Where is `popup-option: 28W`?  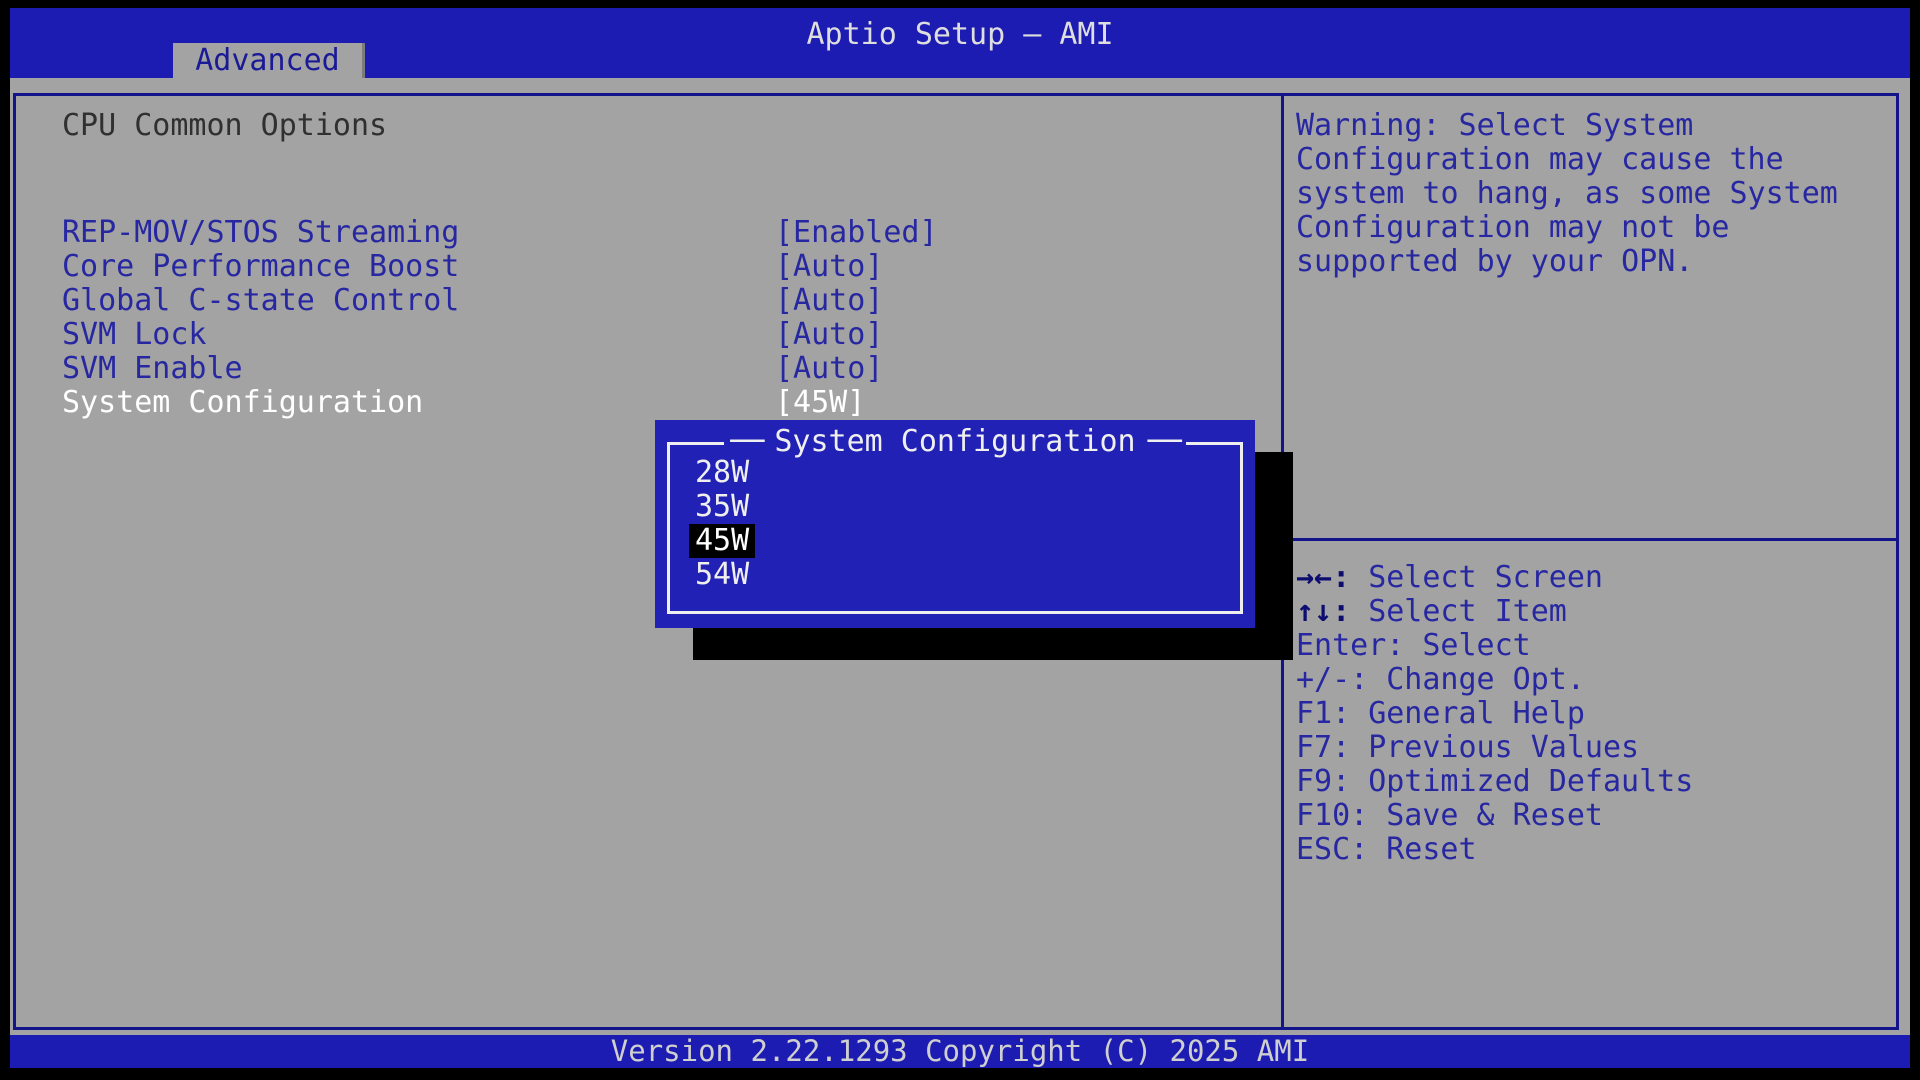
popup-option: 28W is located at coordinates (725, 473).